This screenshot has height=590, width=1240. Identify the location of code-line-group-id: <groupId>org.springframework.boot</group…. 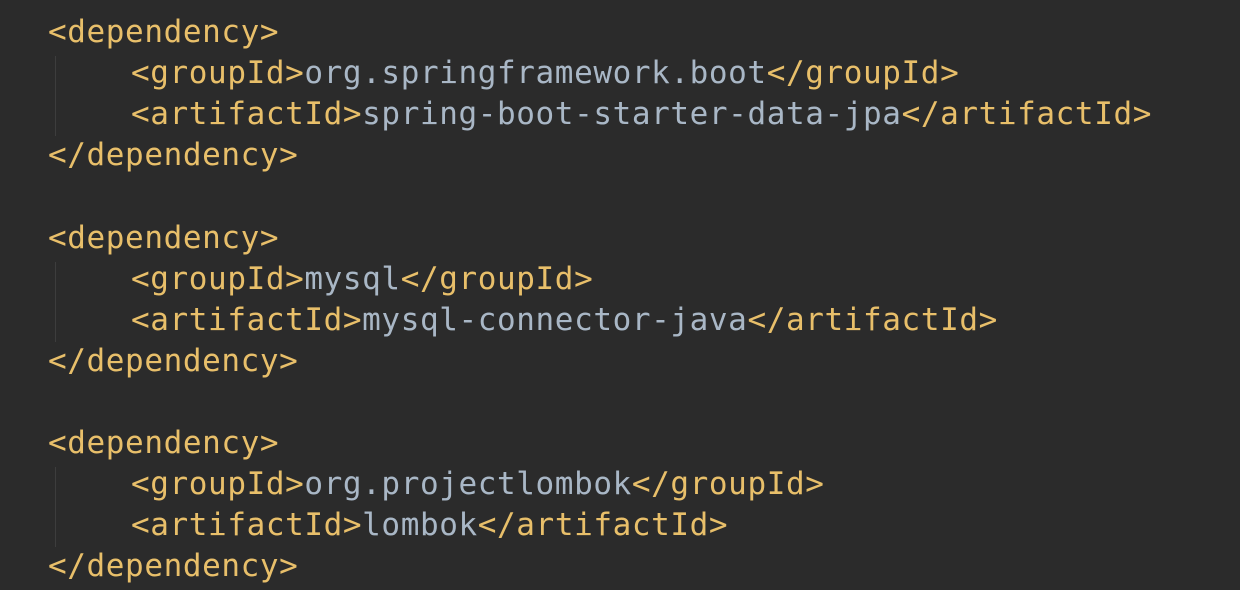
(545, 73).